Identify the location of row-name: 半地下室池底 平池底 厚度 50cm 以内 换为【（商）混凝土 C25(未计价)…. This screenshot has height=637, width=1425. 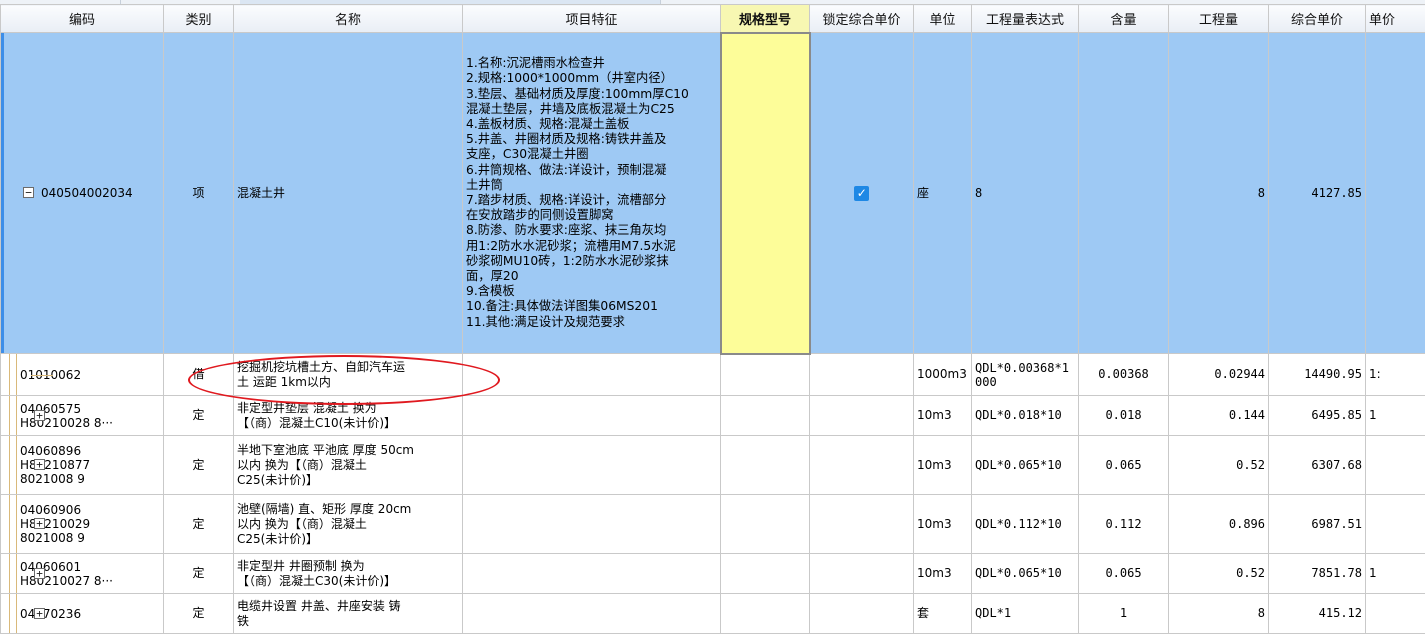
(348, 465).